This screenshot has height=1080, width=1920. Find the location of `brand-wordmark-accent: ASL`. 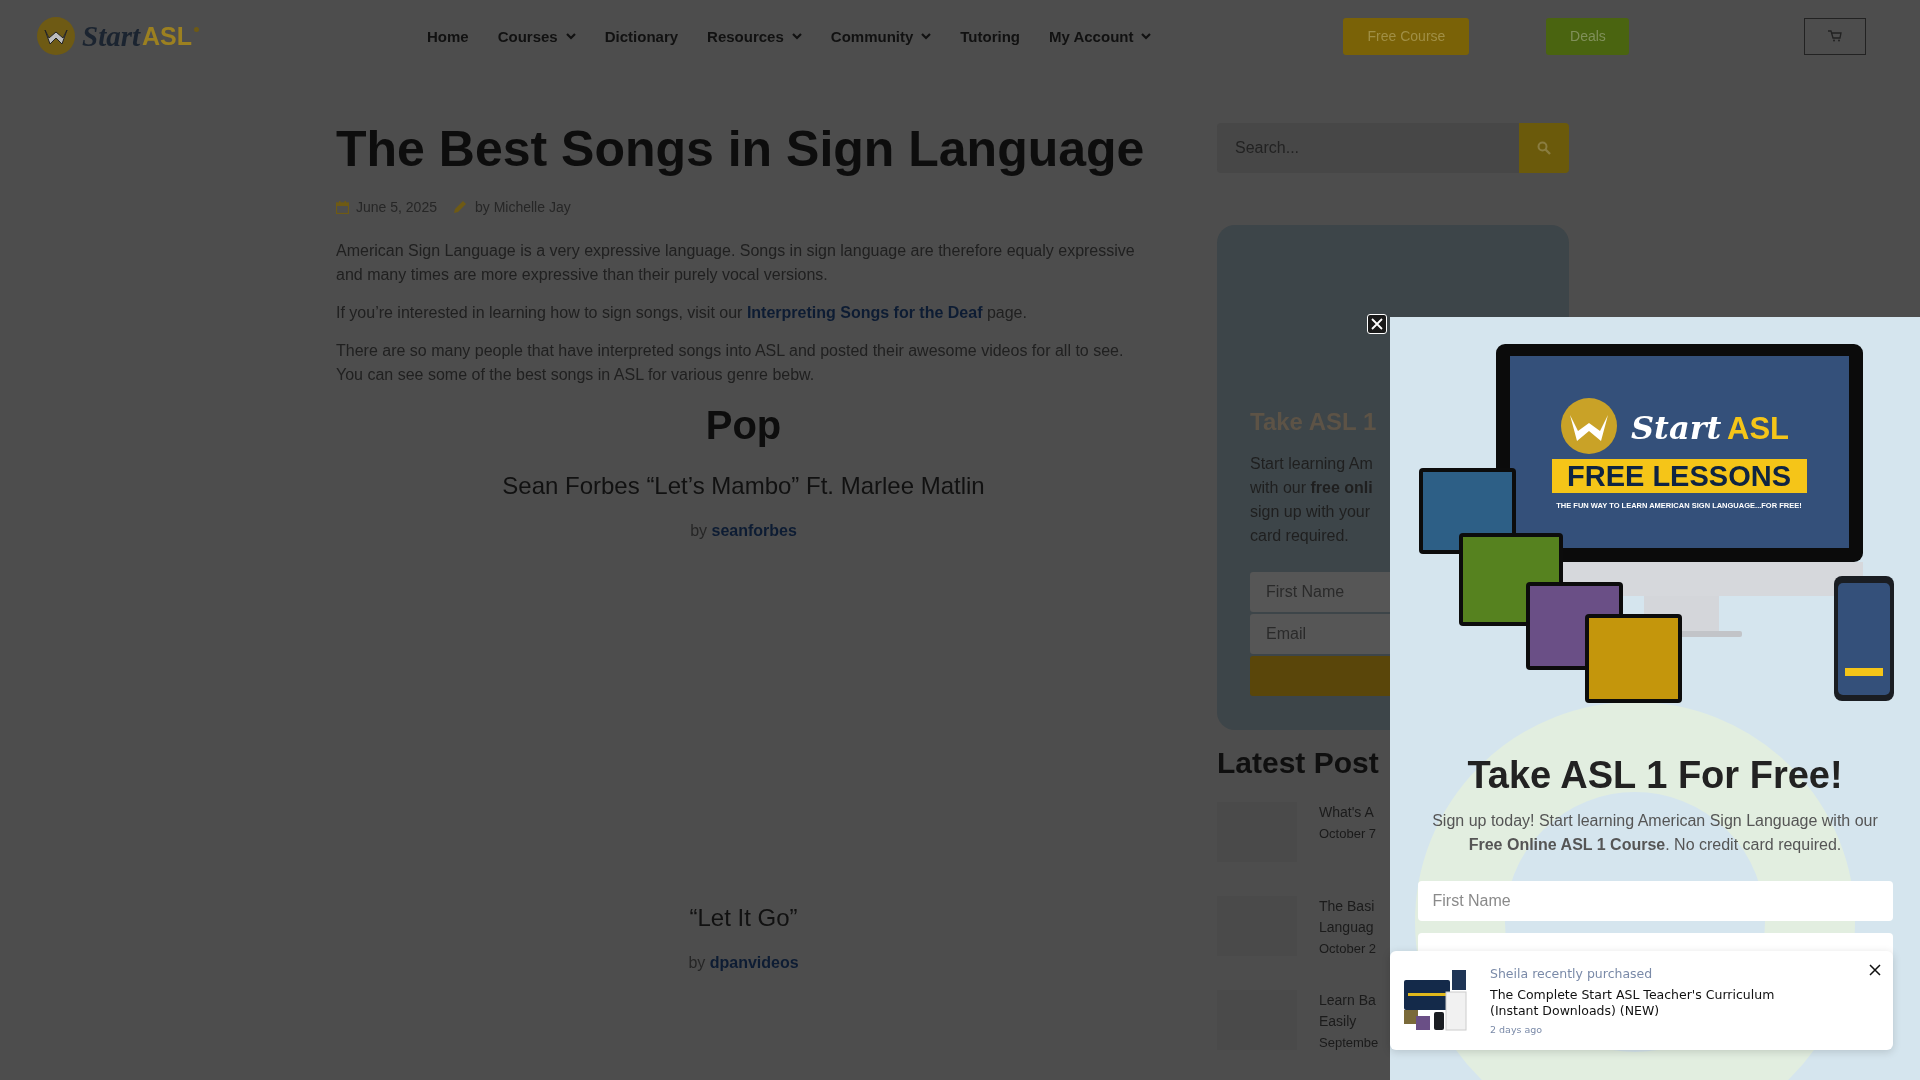

brand-wordmark-accent: ASL is located at coordinates (1758, 428).